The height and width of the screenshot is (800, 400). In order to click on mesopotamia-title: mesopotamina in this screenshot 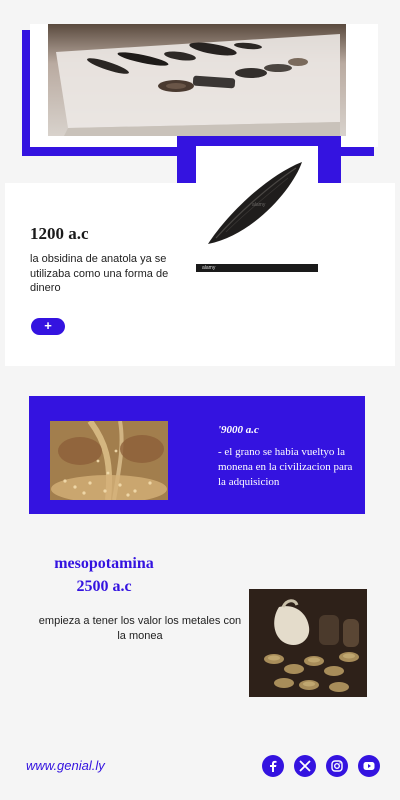, I will do `click(104, 563)`.